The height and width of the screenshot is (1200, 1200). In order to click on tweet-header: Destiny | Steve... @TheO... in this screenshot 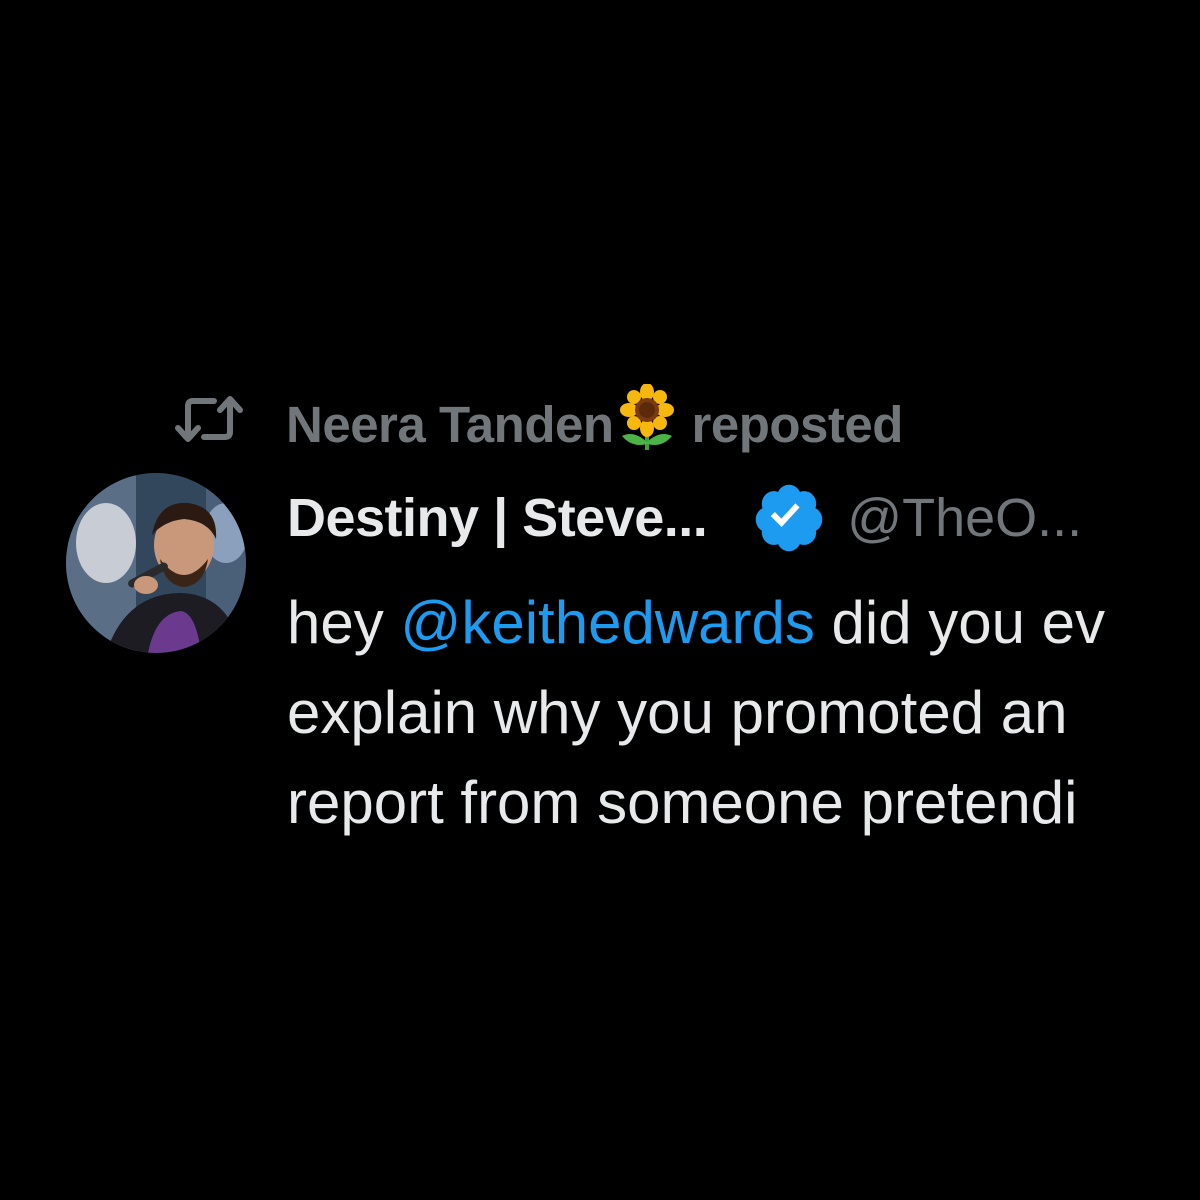, I will do `click(684, 518)`.